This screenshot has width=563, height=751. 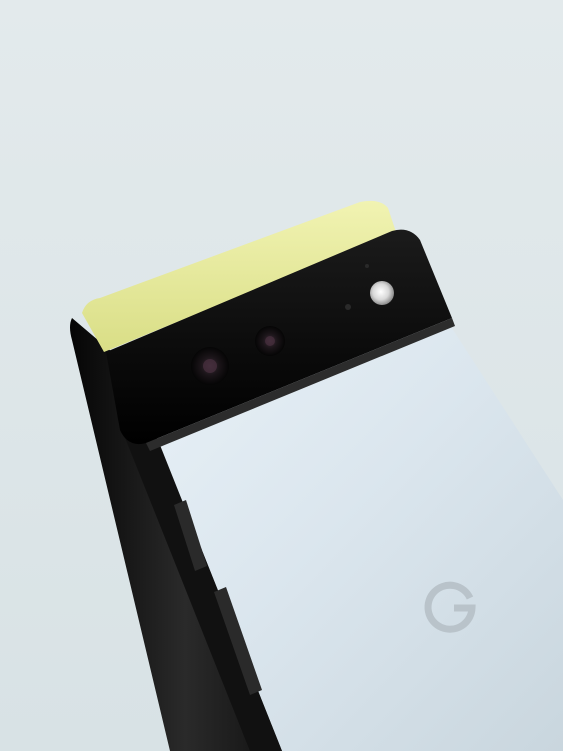 I want to click on main-lens-core, so click(x=210, y=366).